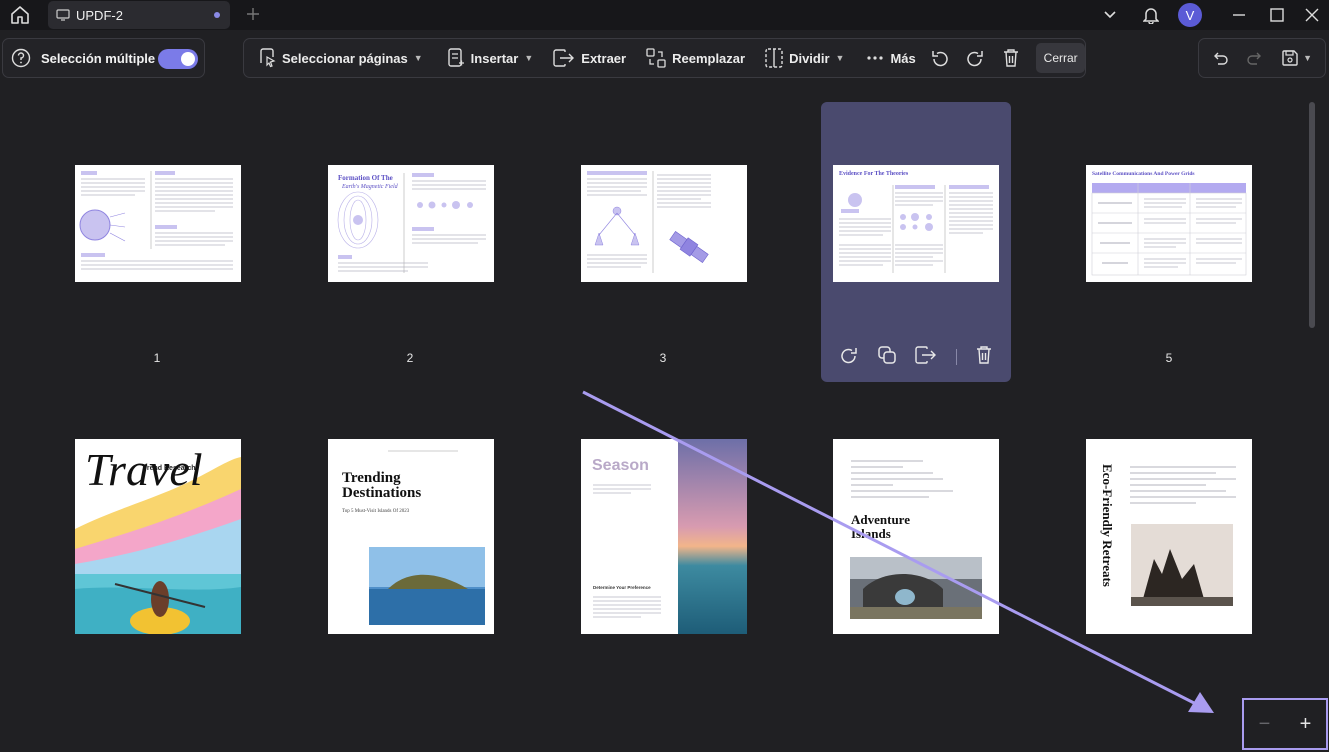 The width and height of the screenshot is (1329, 752). I want to click on document-tab-icon, so click(63, 15).